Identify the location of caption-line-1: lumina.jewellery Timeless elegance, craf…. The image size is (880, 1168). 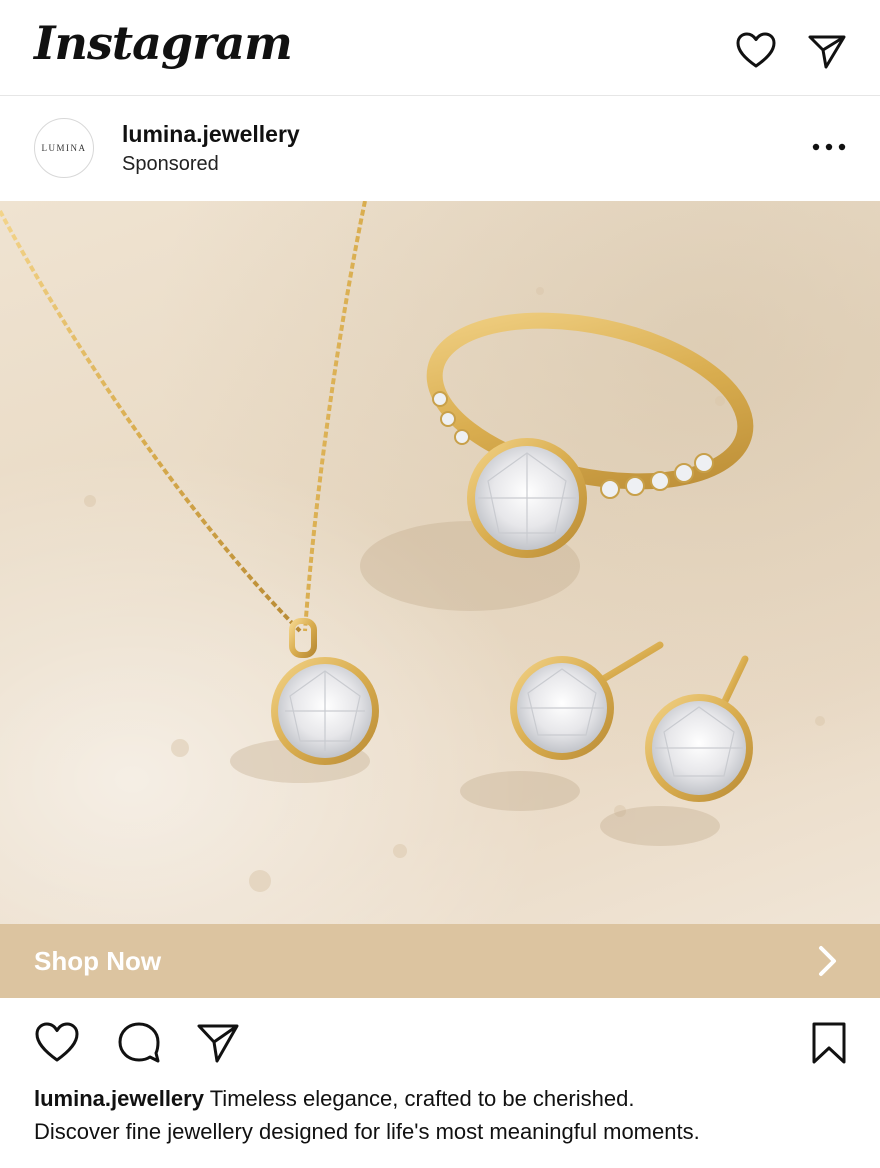
(444, 1098).